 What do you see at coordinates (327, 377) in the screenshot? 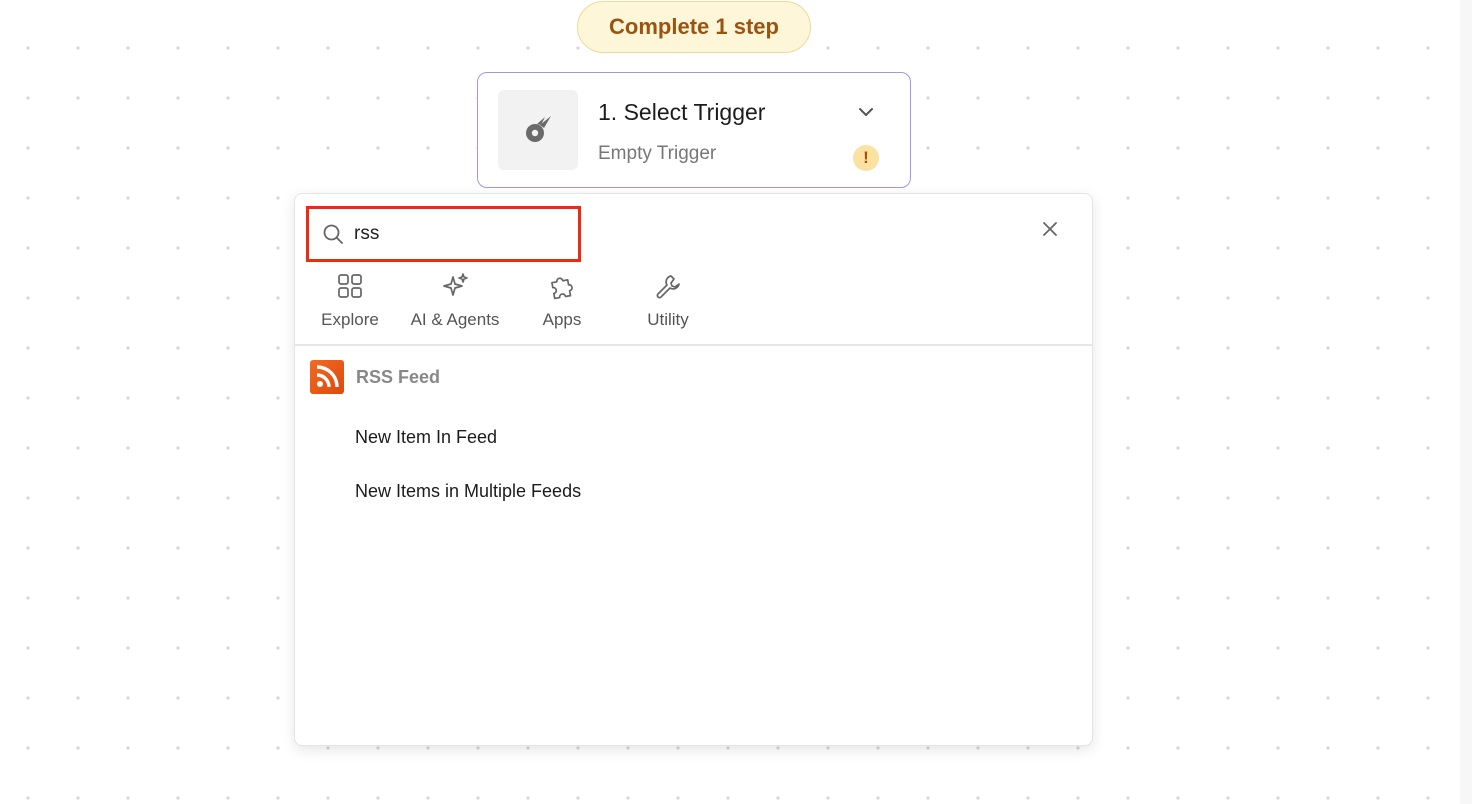
I see `rss-icon` at bounding box center [327, 377].